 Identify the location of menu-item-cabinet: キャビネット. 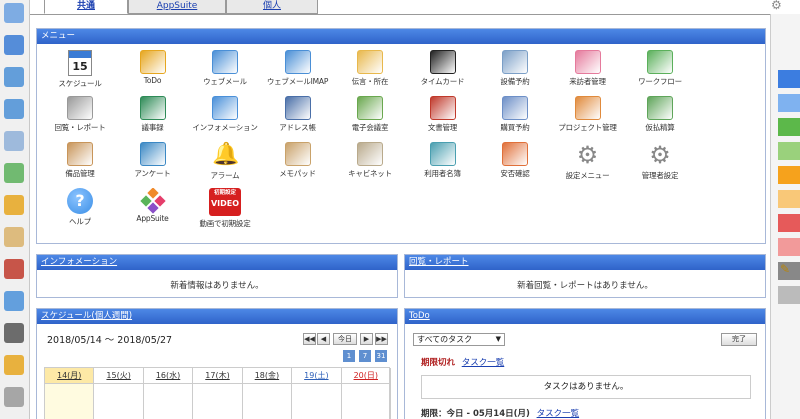
(370, 160).